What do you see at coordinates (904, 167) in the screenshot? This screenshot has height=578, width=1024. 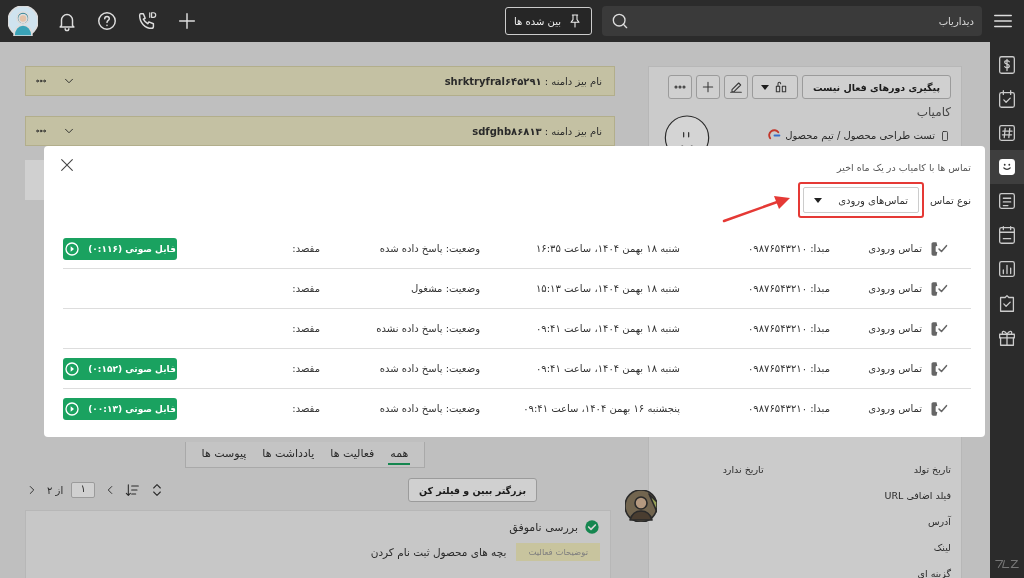 I see `dialog-title: تماس ها با کامیاب در یک ماه اخیر` at bounding box center [904, 167].